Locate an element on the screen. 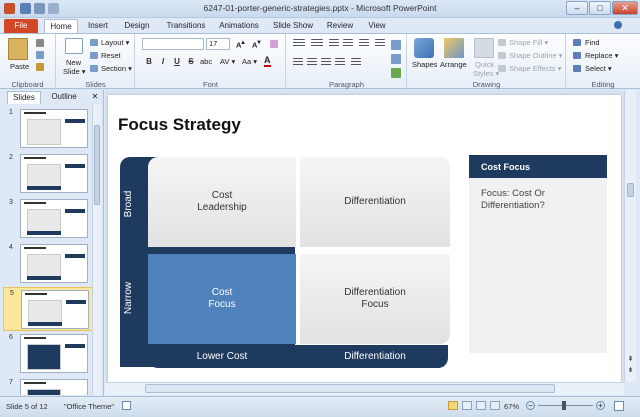  change-case-button: Aa ▾ is located at coordinates (249, 61).